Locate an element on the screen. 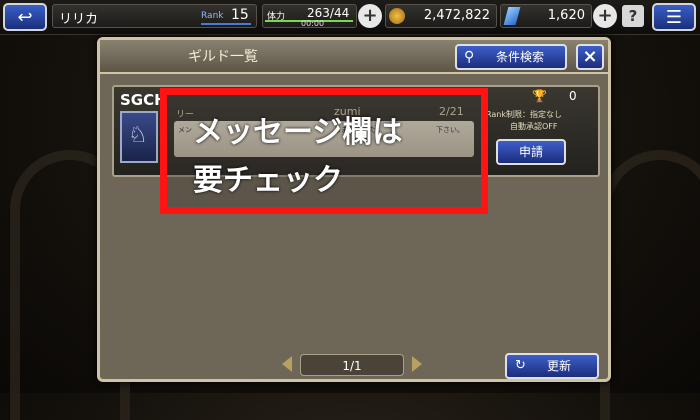 The width and height of the screenshot is (700, 420). stamina-field: 体力 263/44 00:00 is located at coordinates (309, 16).